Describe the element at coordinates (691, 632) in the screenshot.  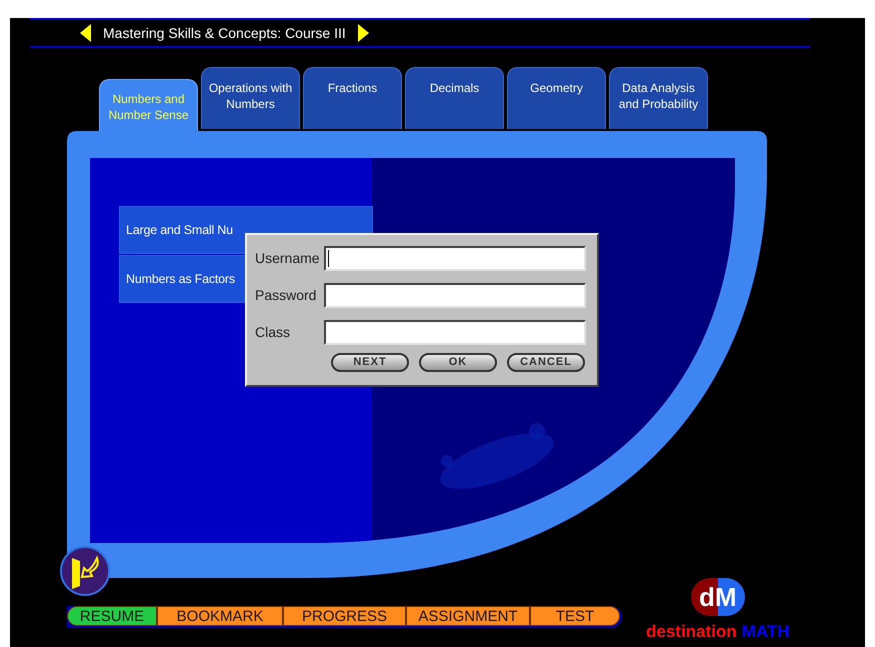
I see `brand-name: destination` at that location.